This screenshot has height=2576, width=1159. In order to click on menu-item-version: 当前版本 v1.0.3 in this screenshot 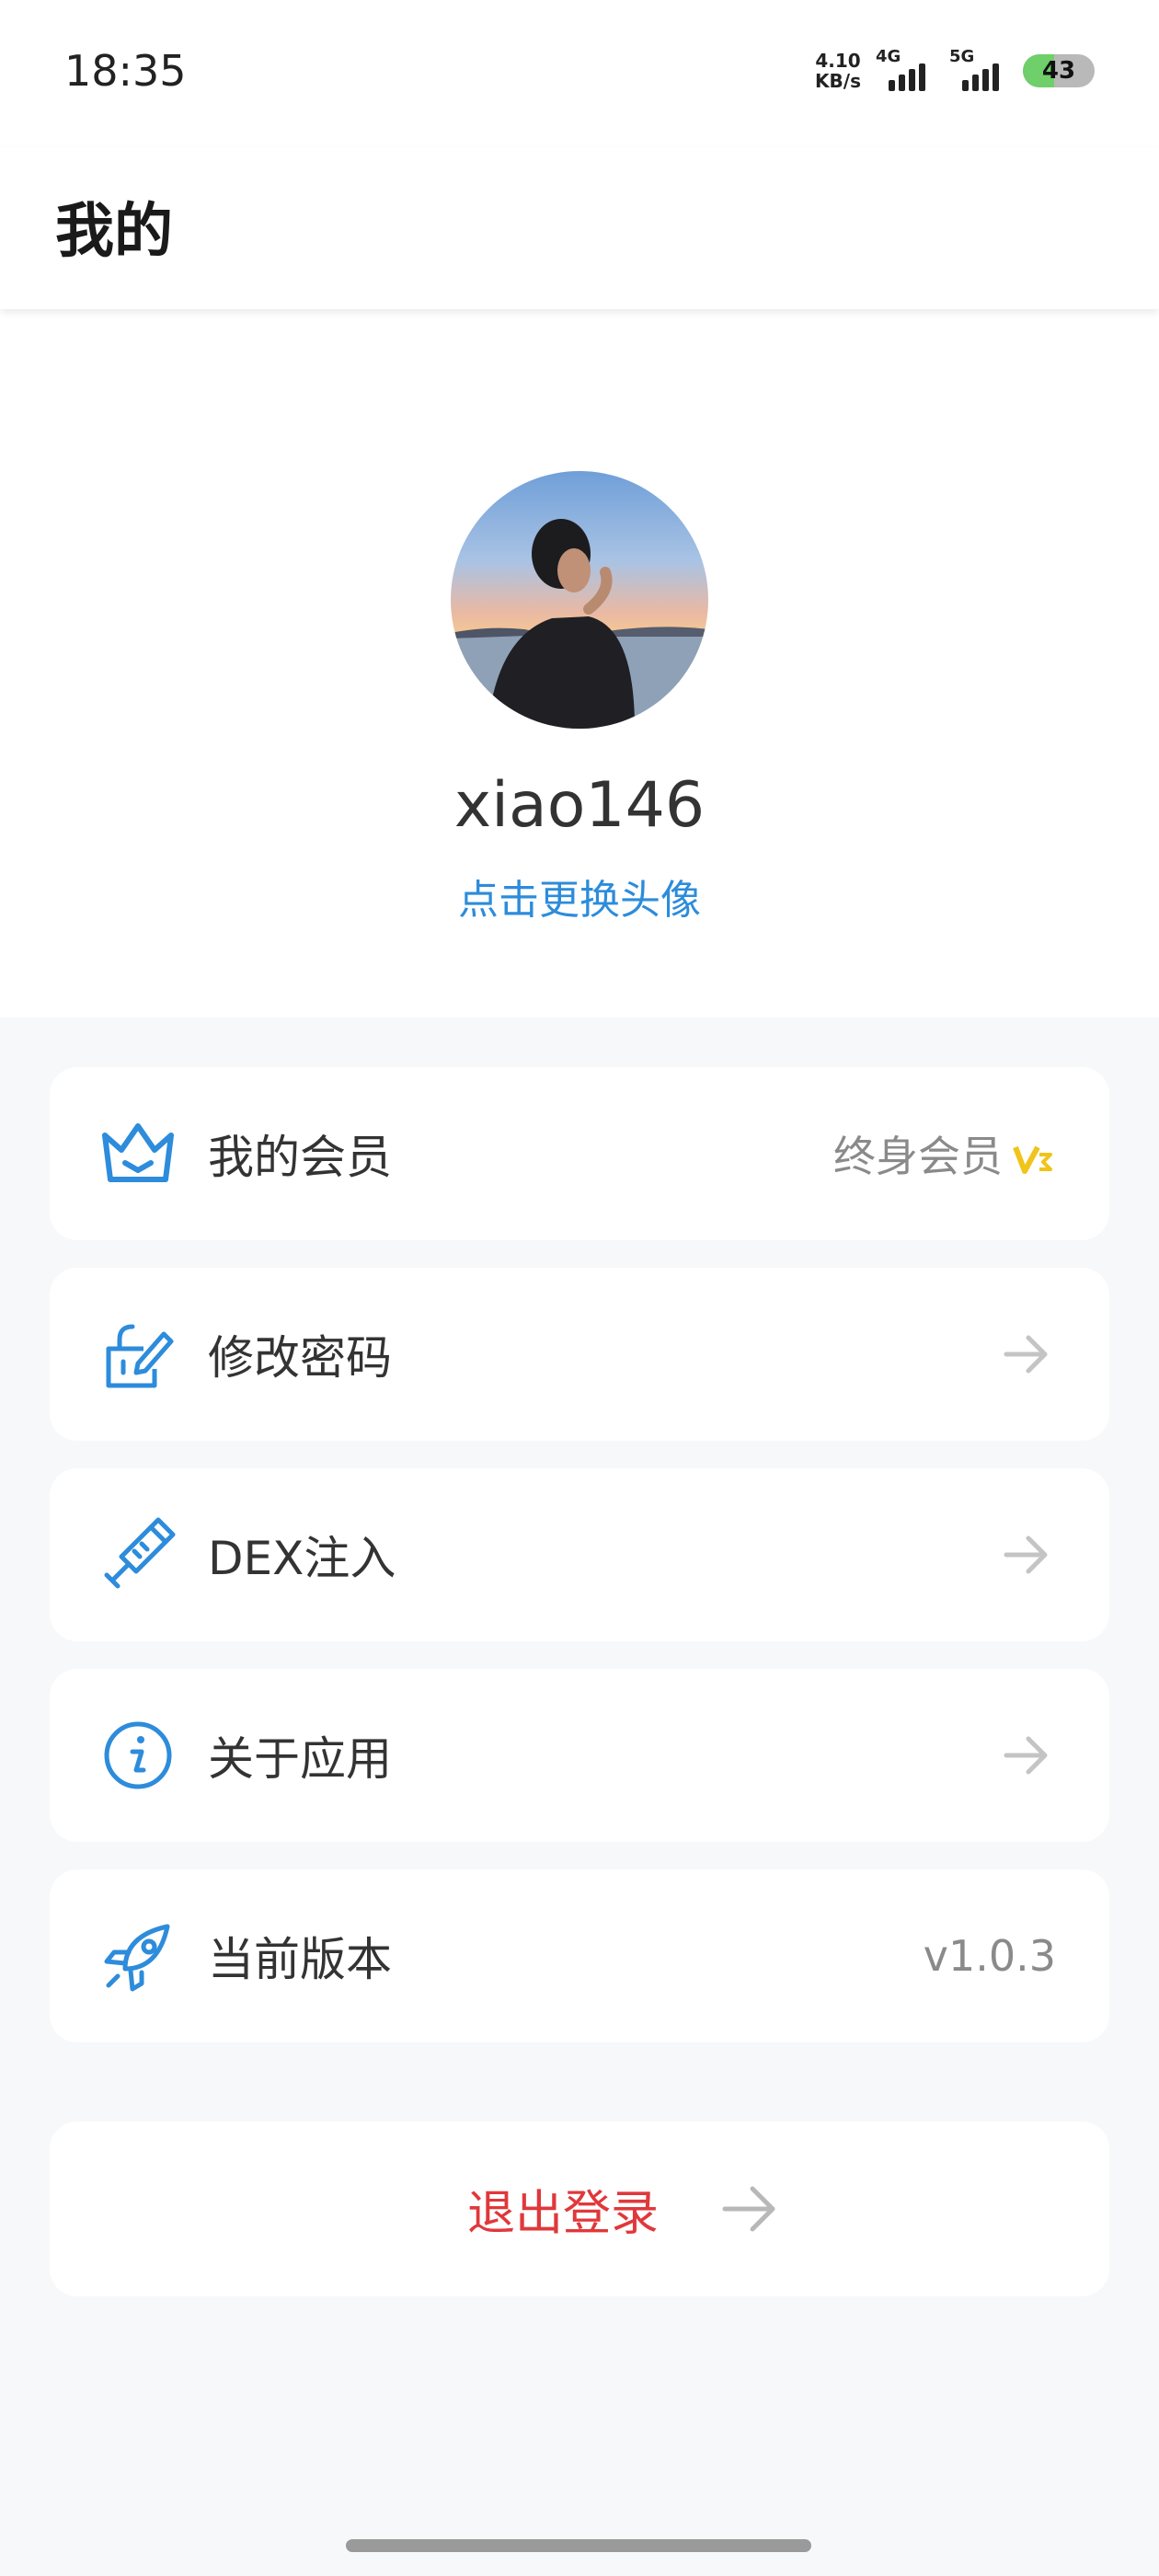, I will do `click(579, 1955)`.